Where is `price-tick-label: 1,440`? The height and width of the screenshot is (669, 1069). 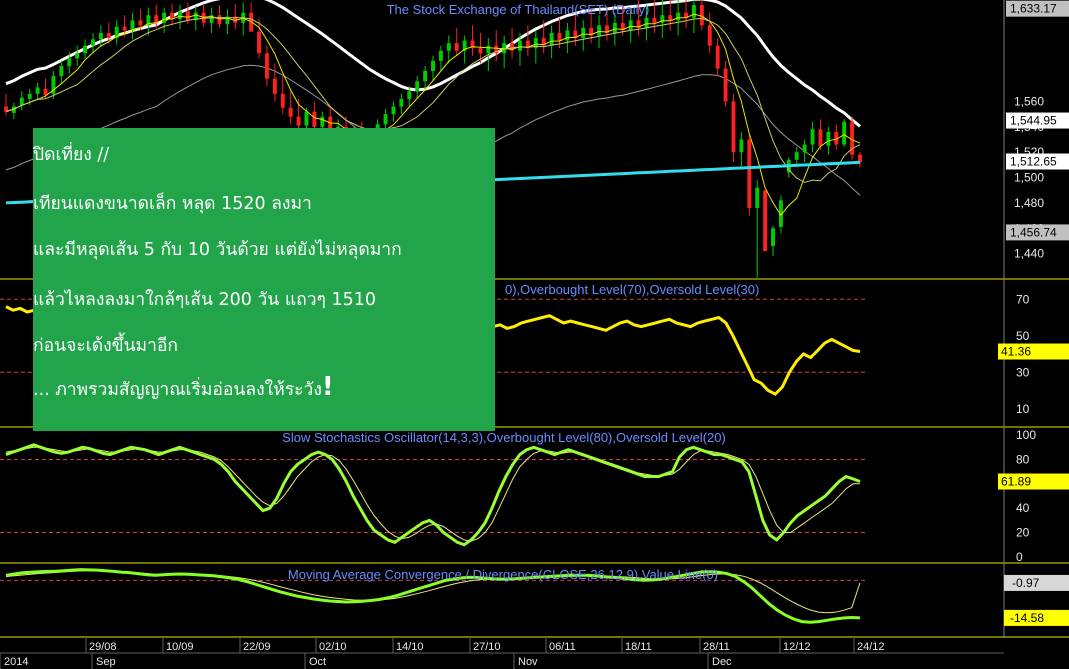 price-tick-label: 1,440 is located at coordinates (1029, 254).